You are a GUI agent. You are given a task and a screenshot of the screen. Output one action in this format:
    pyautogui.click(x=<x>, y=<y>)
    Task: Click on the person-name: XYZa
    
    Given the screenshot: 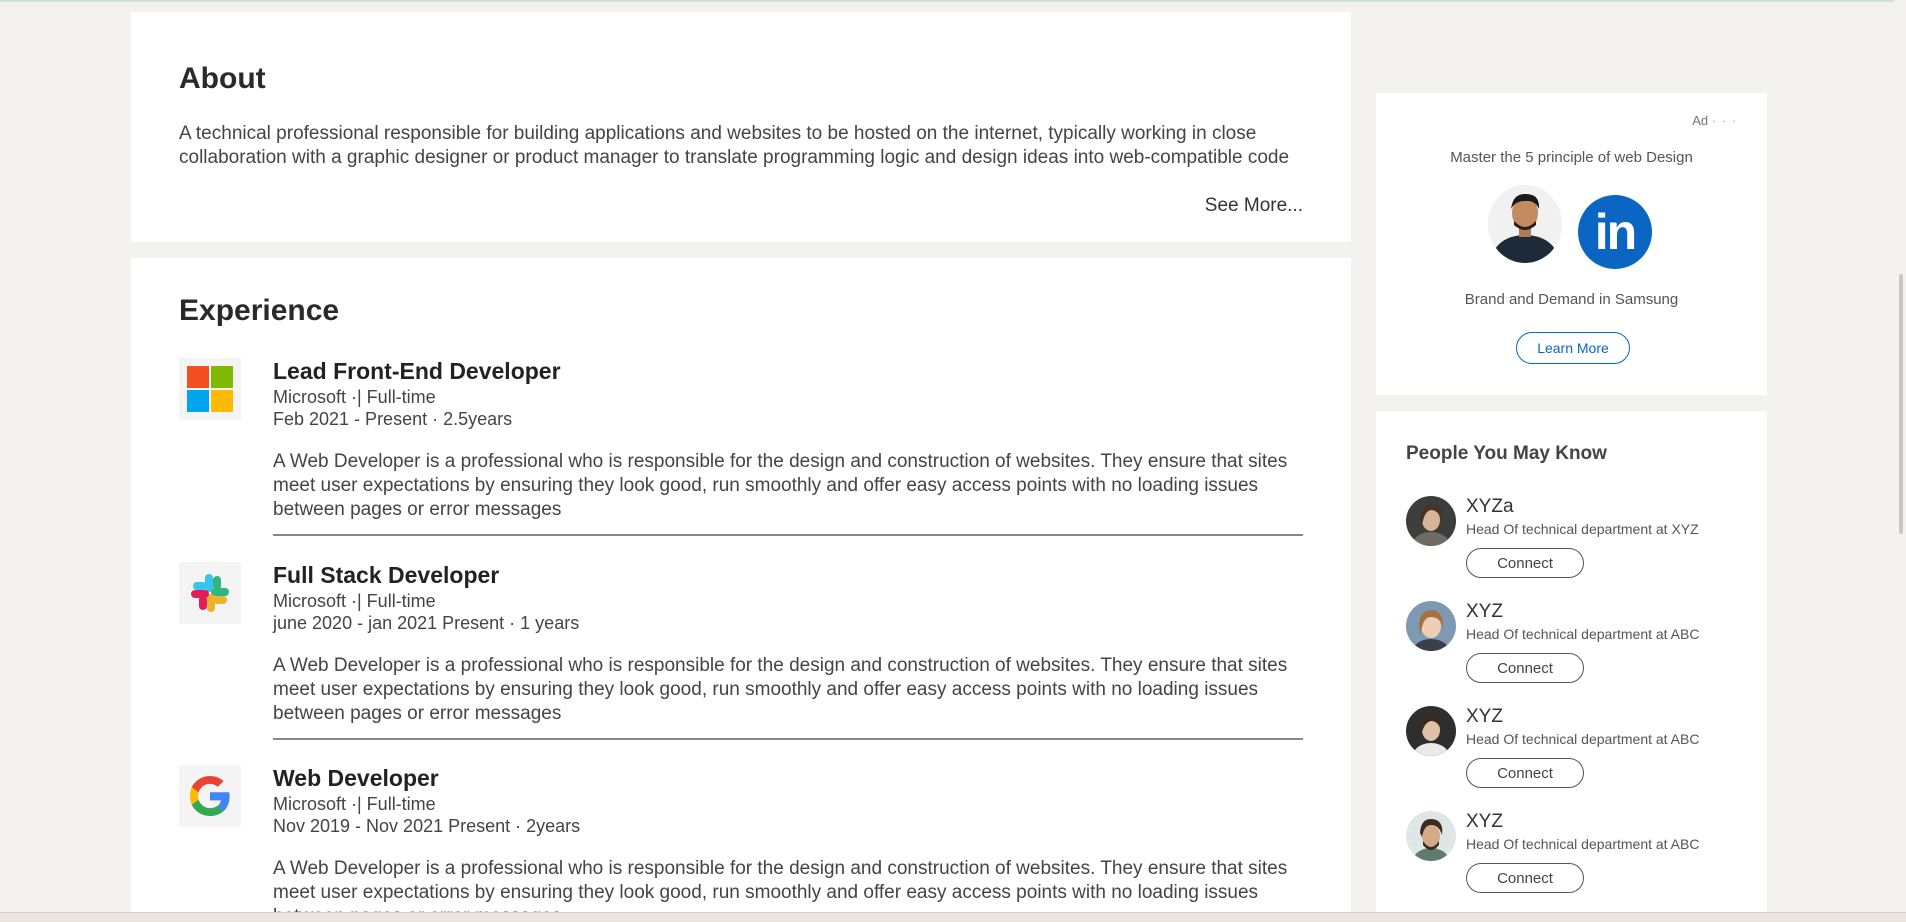 What is the action you would take?
    pyautogui.click(x=1490, y=507)
    